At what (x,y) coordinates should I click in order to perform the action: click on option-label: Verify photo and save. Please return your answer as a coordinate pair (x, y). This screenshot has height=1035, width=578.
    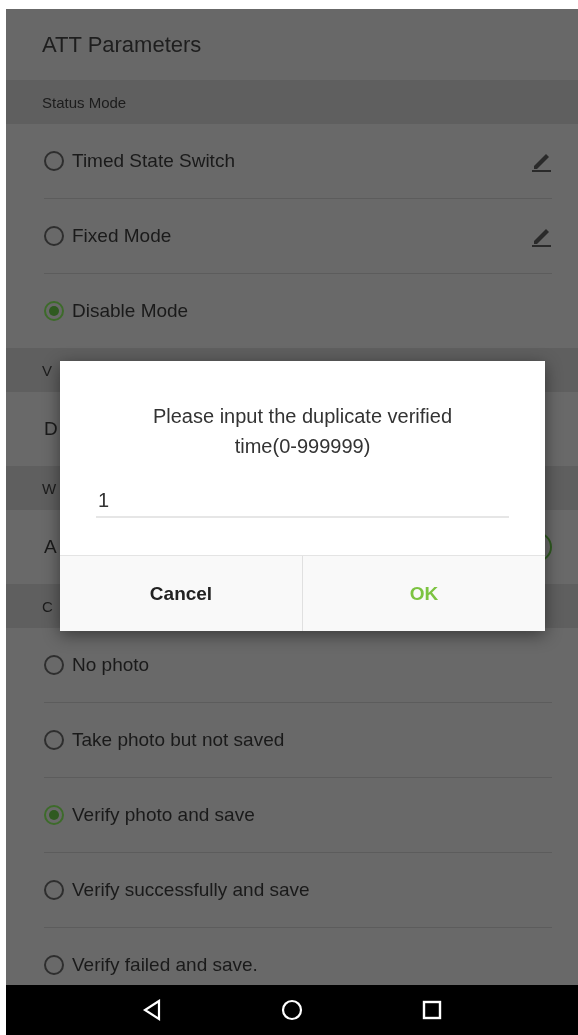
    Looking at the image, I should click on (164, 815).